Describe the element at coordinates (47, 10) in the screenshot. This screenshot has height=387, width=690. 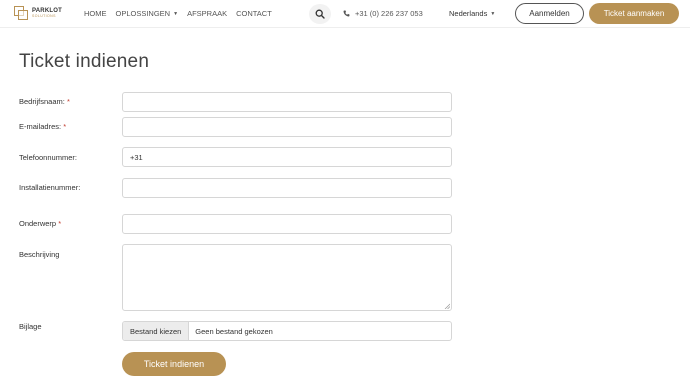
I see `logo-name: PARKLOT` at that location.